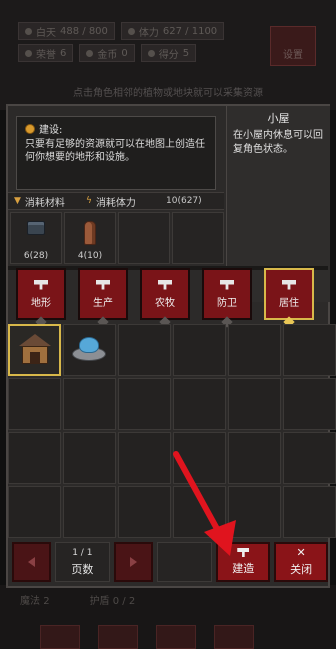 Image resolution: width=336 pixels, height=649 pixels. What do you see at coordinates (151, 53) in the screenshot?
I see `score-icon` at bounding box center [151, 53].